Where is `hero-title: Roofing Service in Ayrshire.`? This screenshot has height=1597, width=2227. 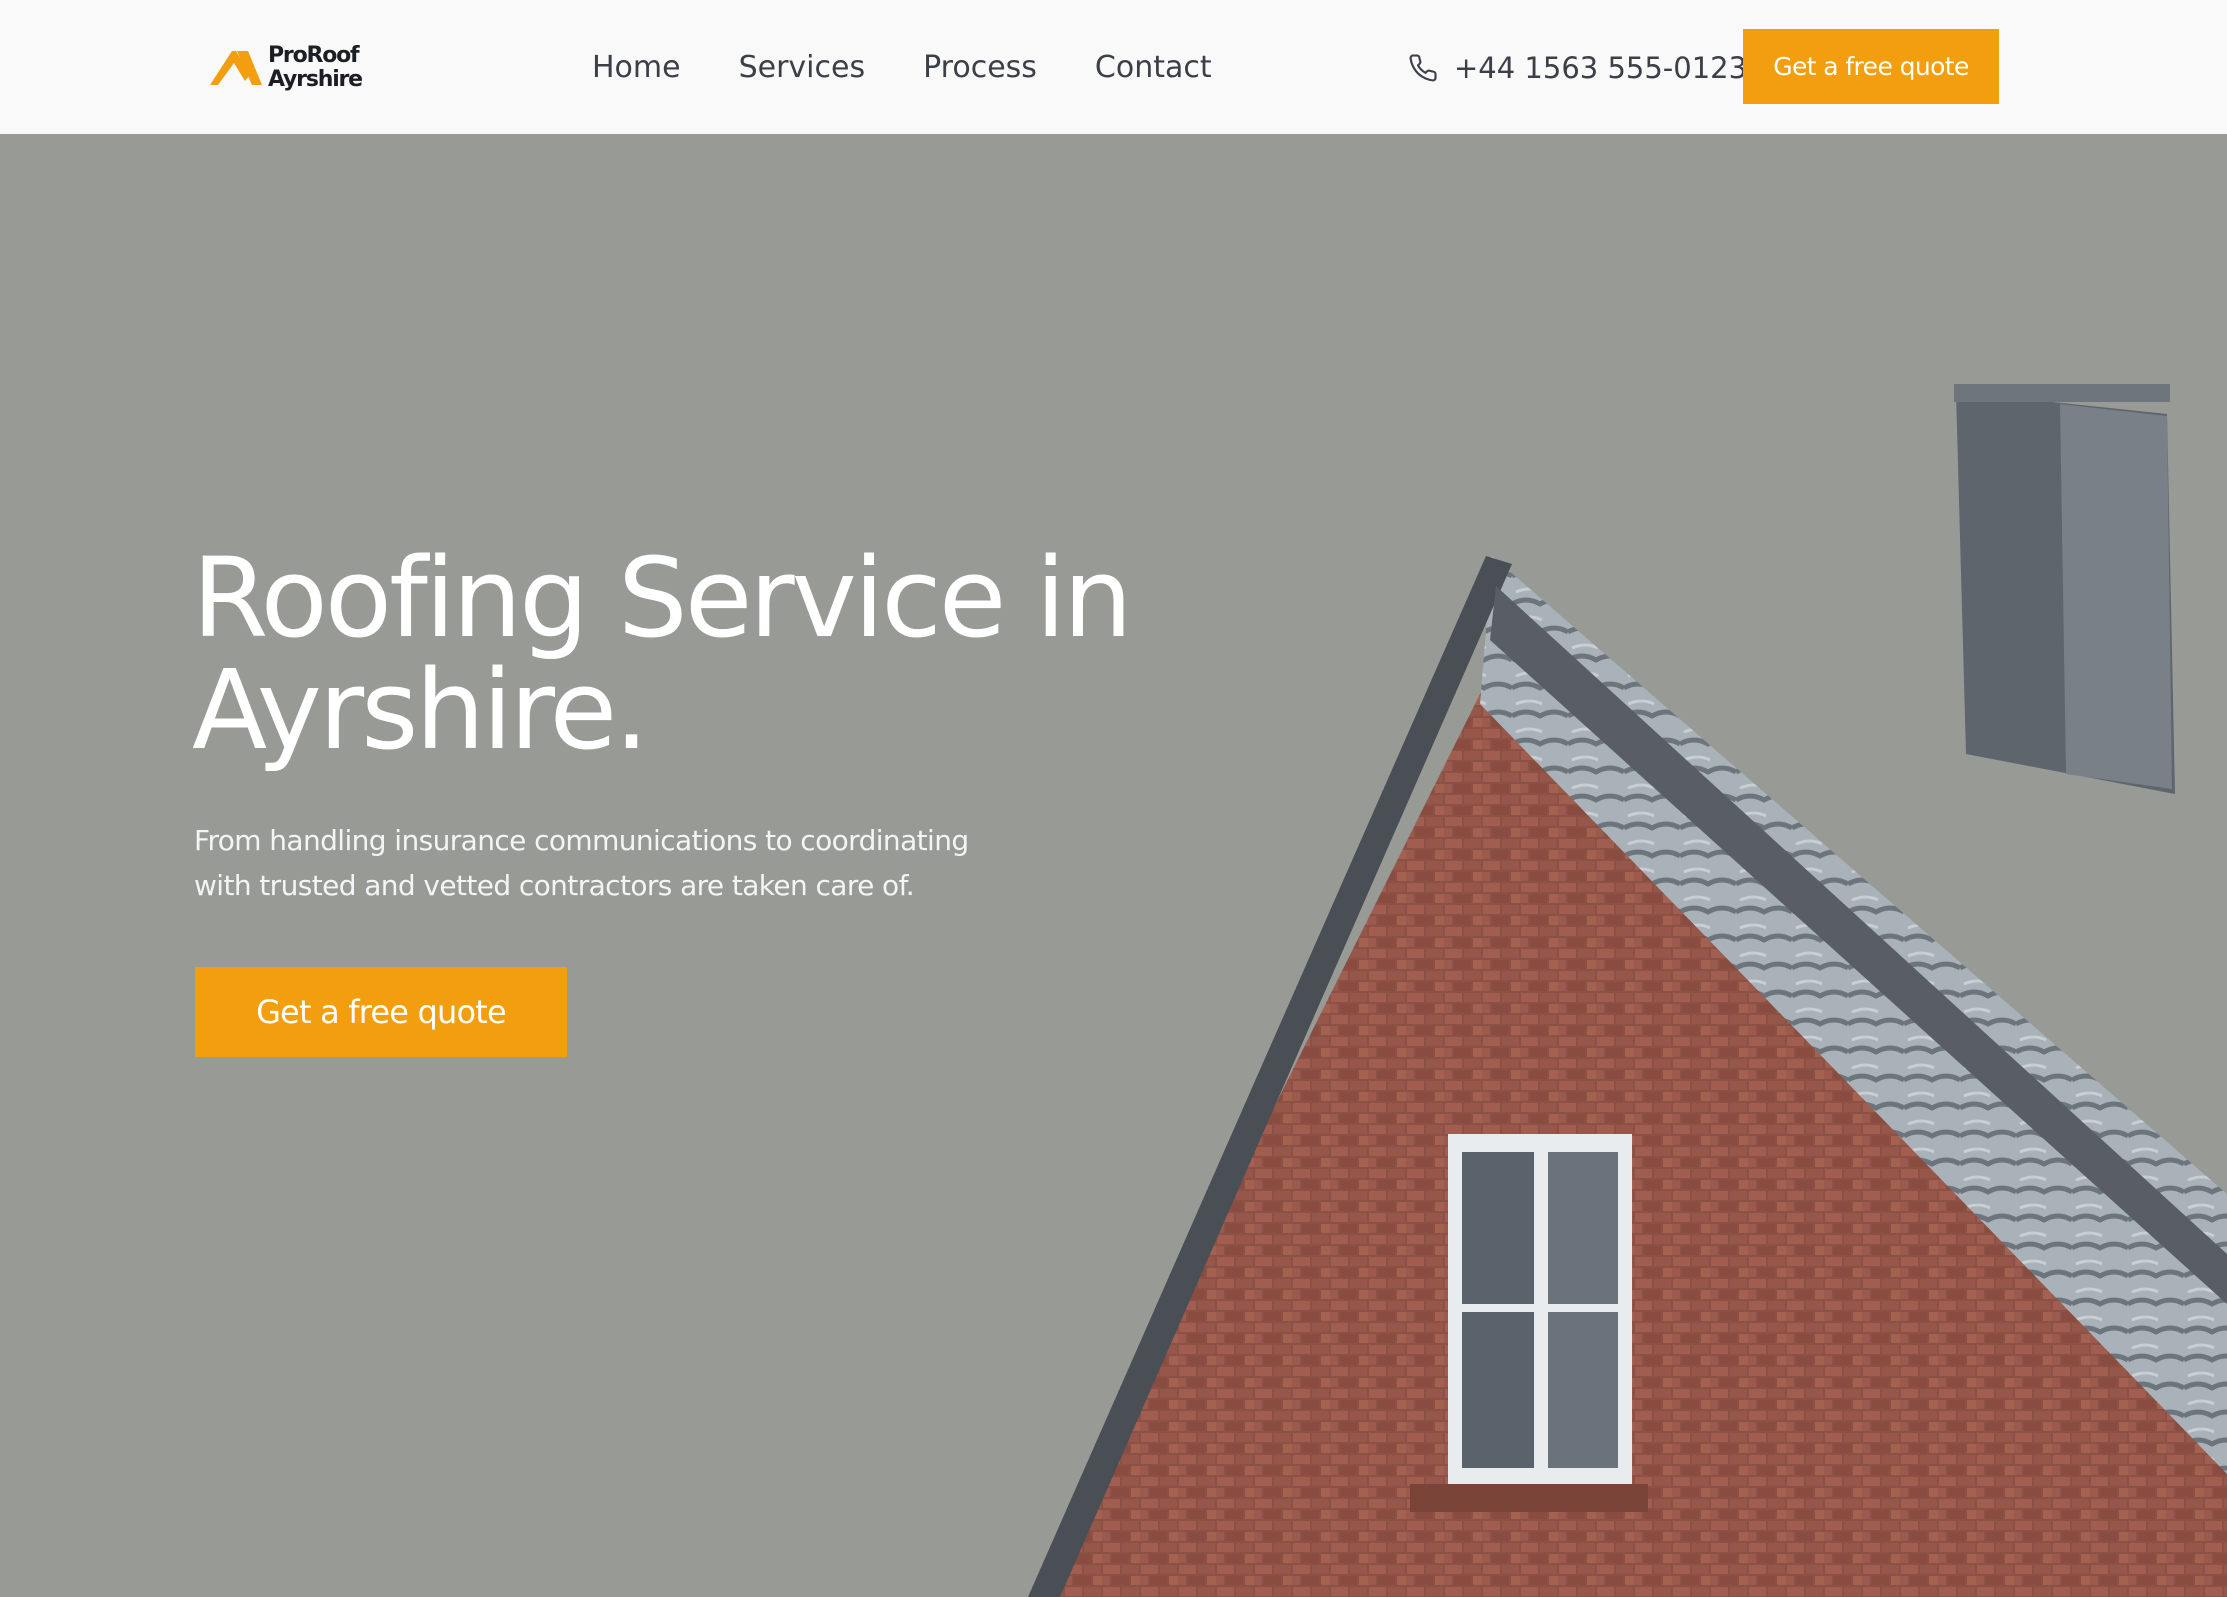
hero-title: Roofing Service in Ayrshire. is located at coordinates (662, 654).